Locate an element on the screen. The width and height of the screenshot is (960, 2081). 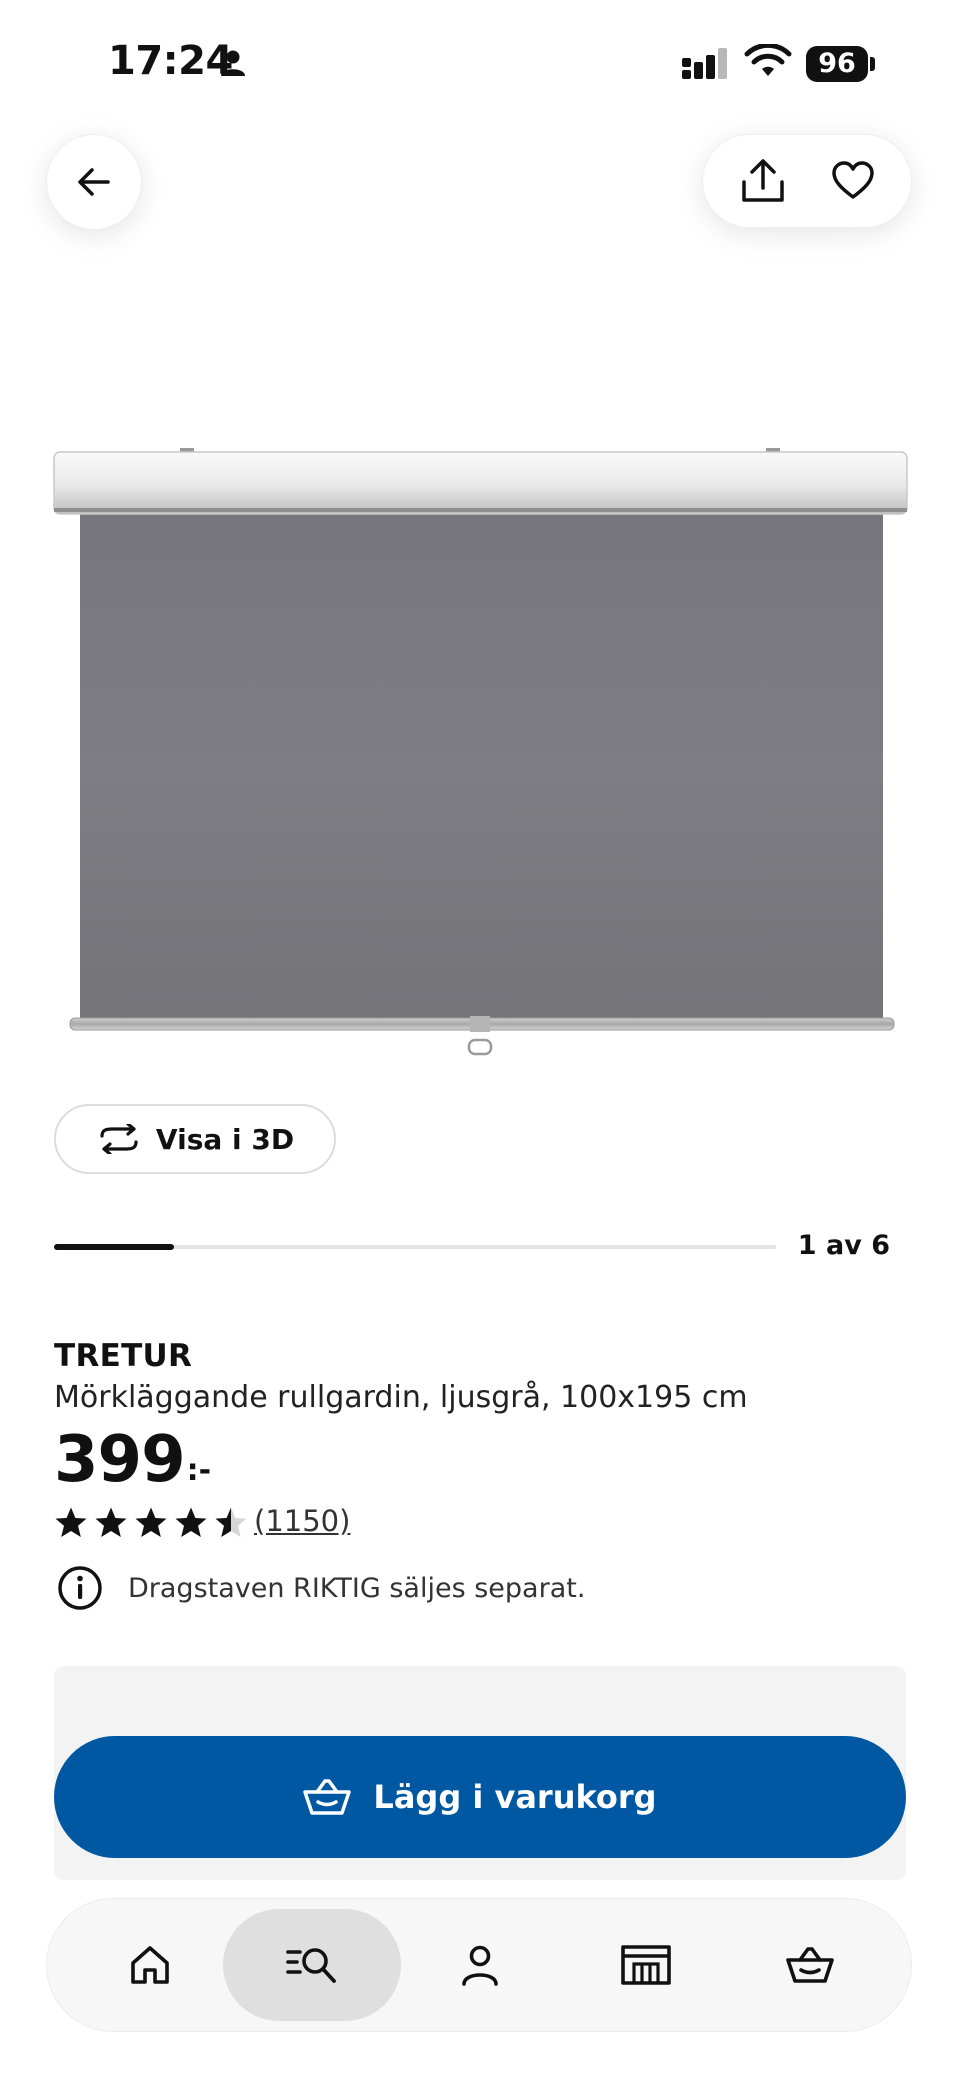
status-time: 17:24 is located at coordinates (170, 61).